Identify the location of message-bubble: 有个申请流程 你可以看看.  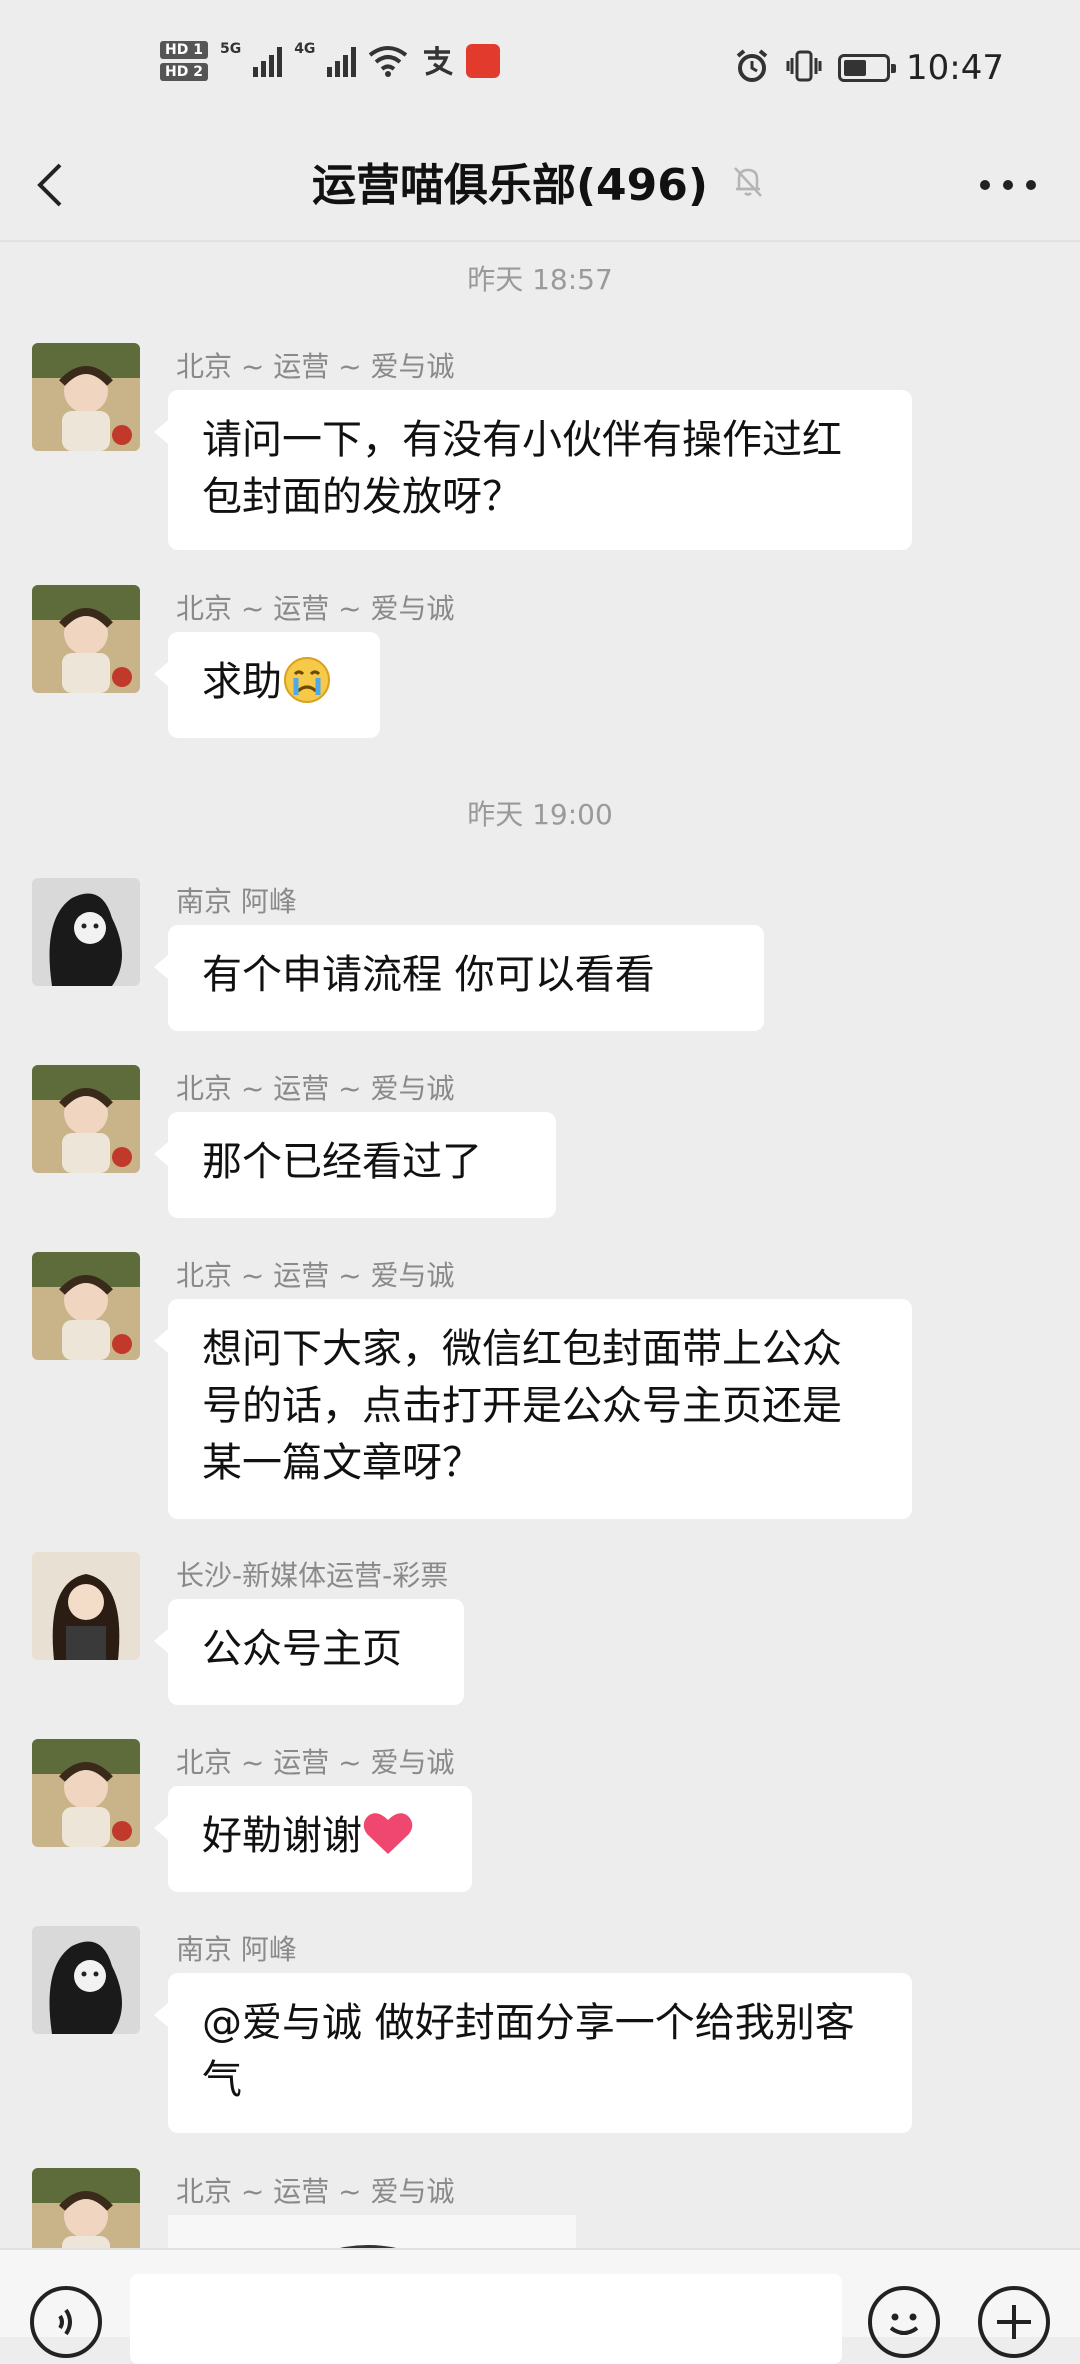
(459, 978).